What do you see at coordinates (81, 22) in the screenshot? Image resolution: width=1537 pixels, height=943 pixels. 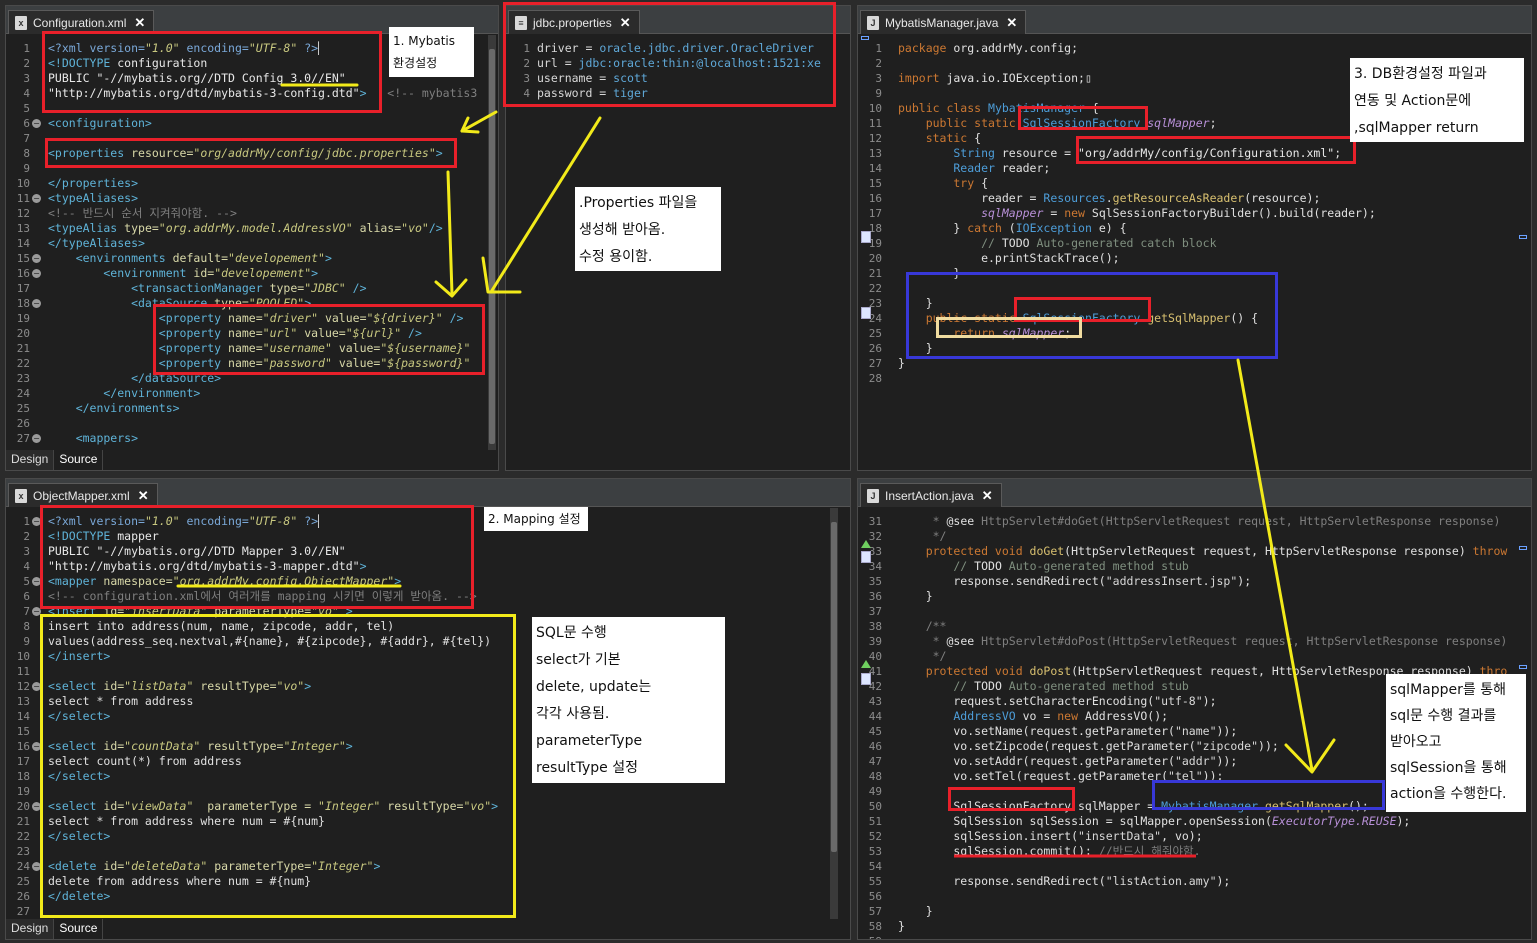 I see `tab-configuration-xml: x Configuration.xml ✕` at bounding box center [81, 22].